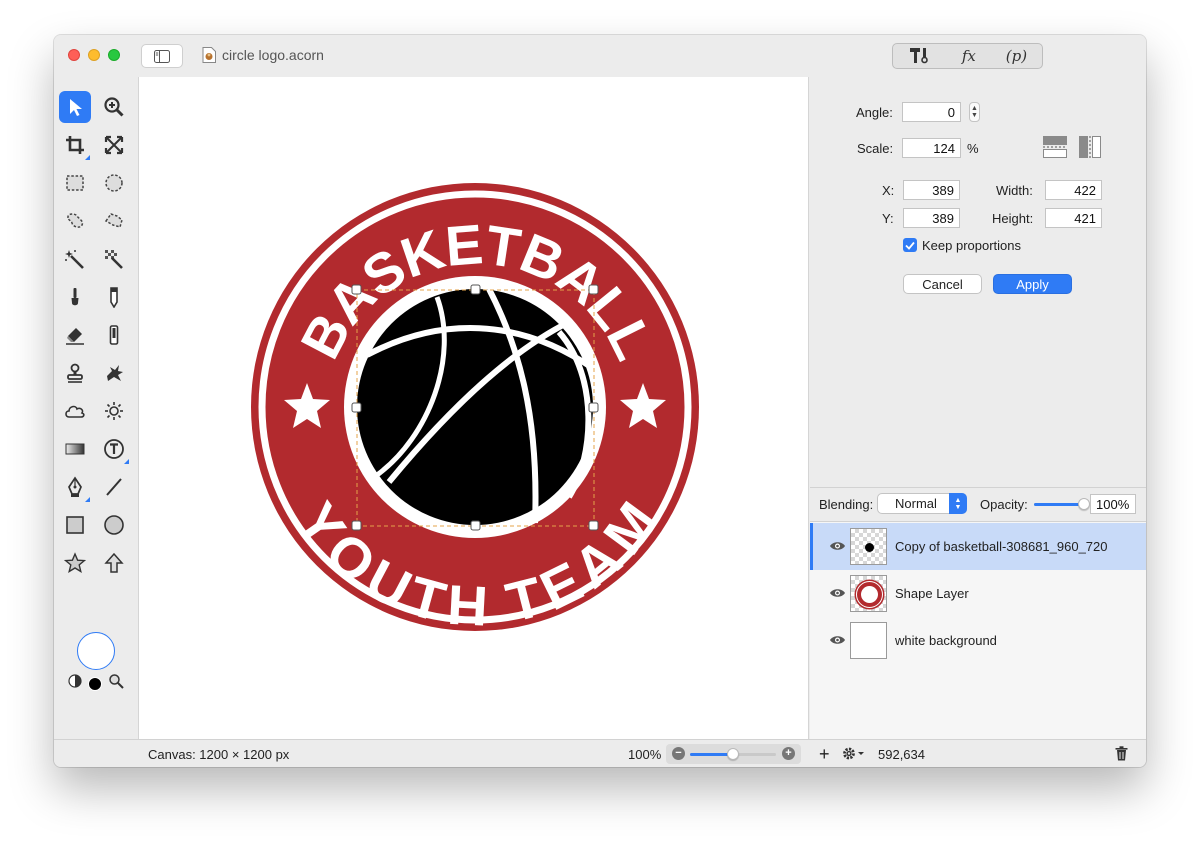 The image size is (1200, 842). I want to click on color-picker-magnifier-icon, so click(116, 681).